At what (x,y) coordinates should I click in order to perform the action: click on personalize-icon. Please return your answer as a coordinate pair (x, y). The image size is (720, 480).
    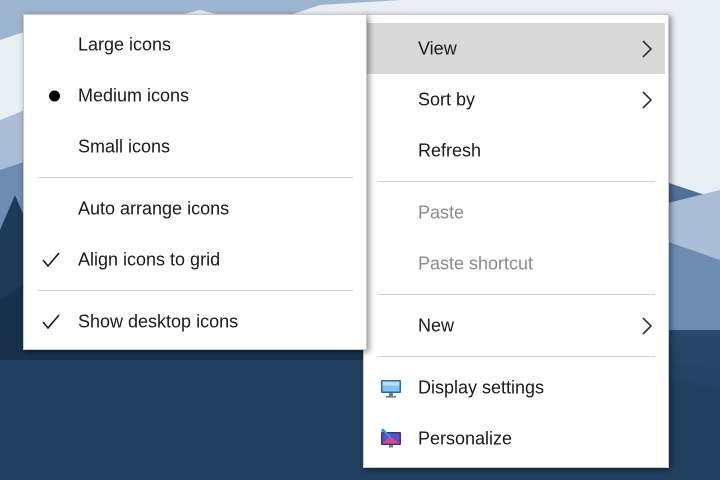
    Looking at the image, I should click on (391, 437).